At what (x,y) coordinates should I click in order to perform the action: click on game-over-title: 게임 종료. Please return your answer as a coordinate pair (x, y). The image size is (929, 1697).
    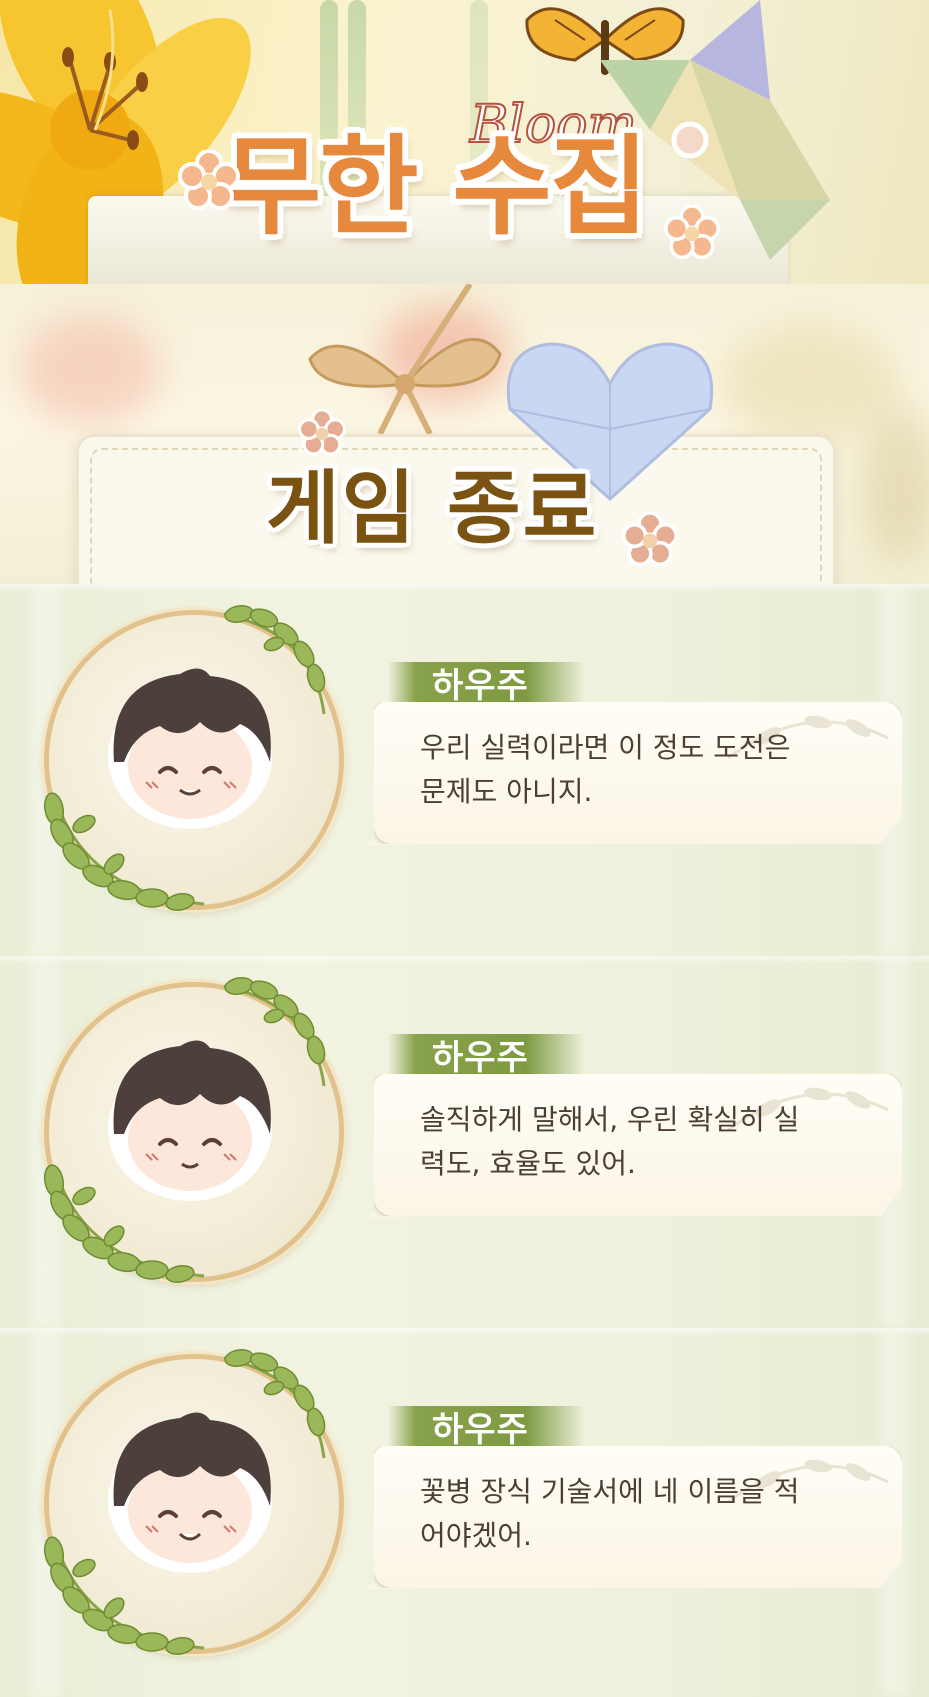
    Looking at the image, I should click on (432, 508).